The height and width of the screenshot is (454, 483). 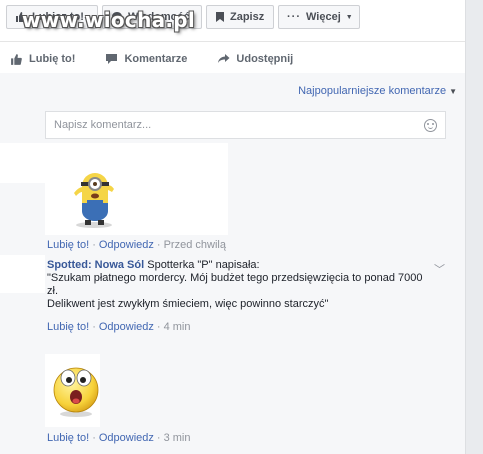 I want to click on comment-sort-dropdown: Najpopularniejsze komentarze ▼, so click(x=377, y=91).